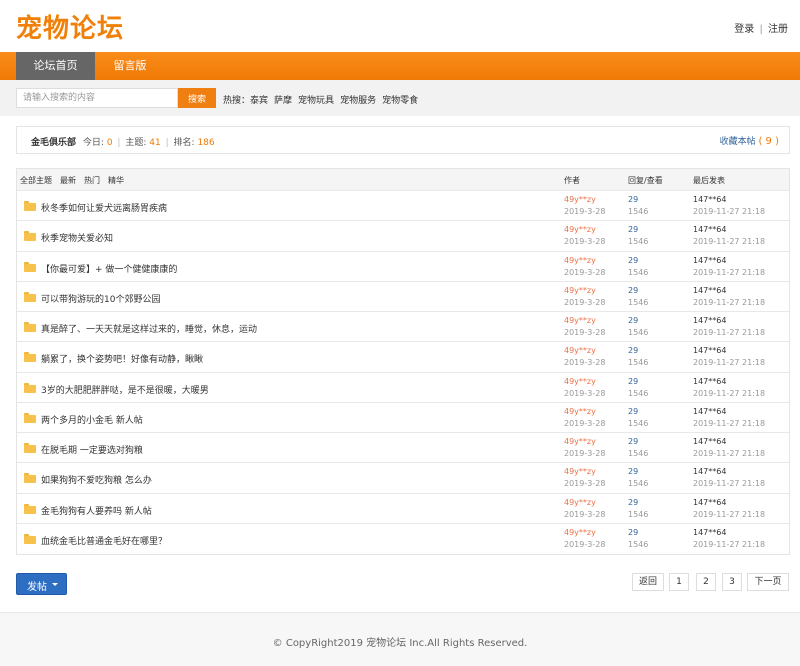 The width and height of the screenshot is (800, 666). I want to click on filter-featured: 精华, so click(116, 180).